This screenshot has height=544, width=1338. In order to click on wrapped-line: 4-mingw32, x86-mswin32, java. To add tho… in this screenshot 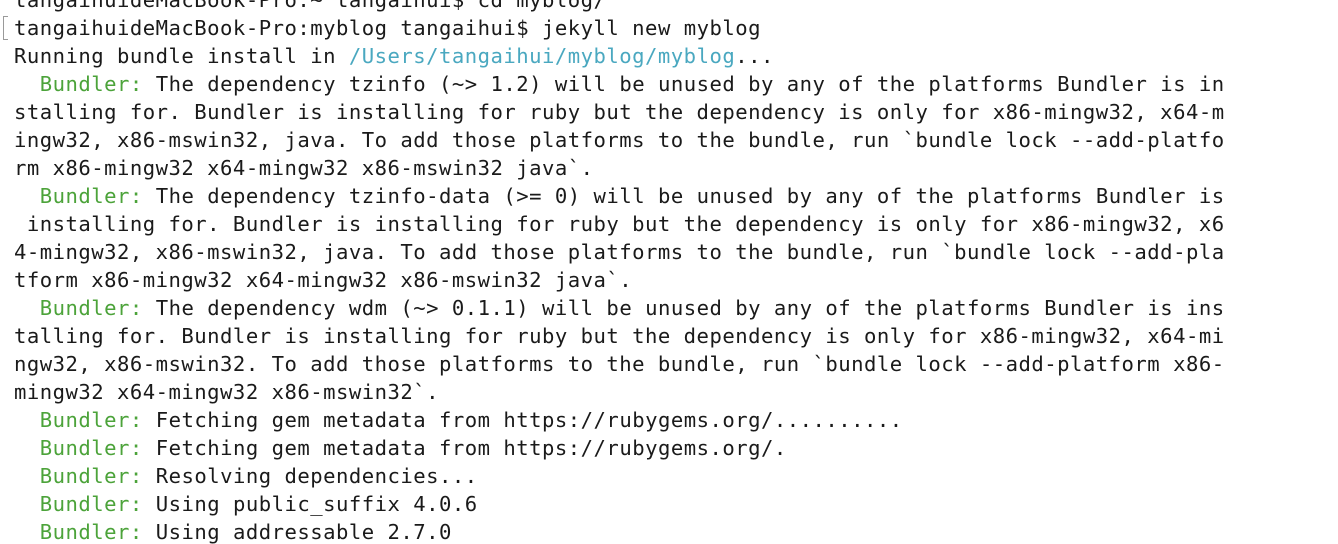, I will do `click(619, 252)`.